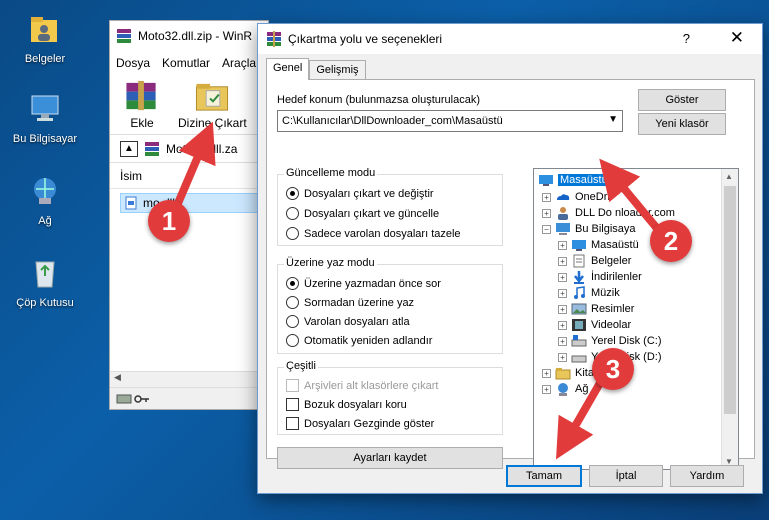  What do you see at coordinates (346, 404) in the screenshot?
I see `misc-option-keep-broken: Bozuk dosyaları koru` at bounding box center [346, 404].